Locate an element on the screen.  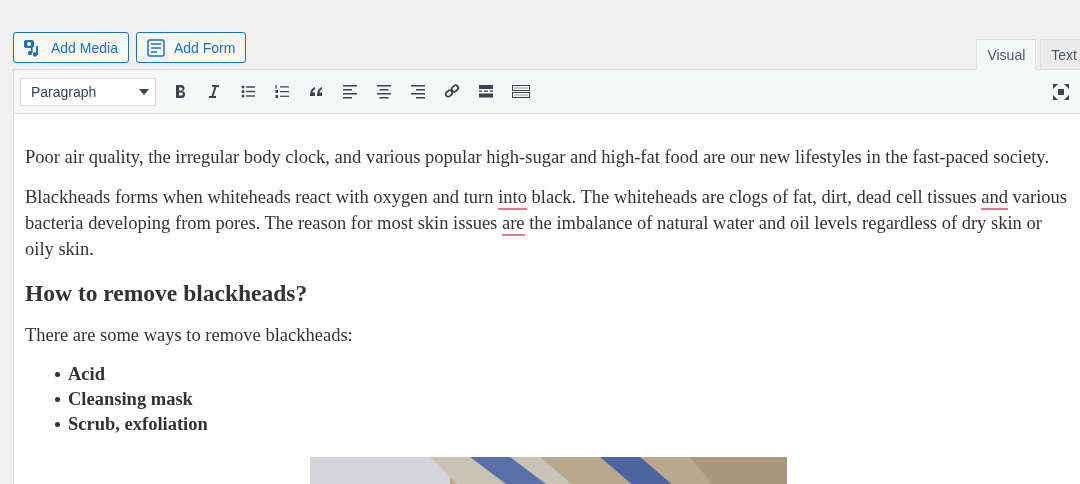
add-button: Add Form is located at coordinates (191, 47).